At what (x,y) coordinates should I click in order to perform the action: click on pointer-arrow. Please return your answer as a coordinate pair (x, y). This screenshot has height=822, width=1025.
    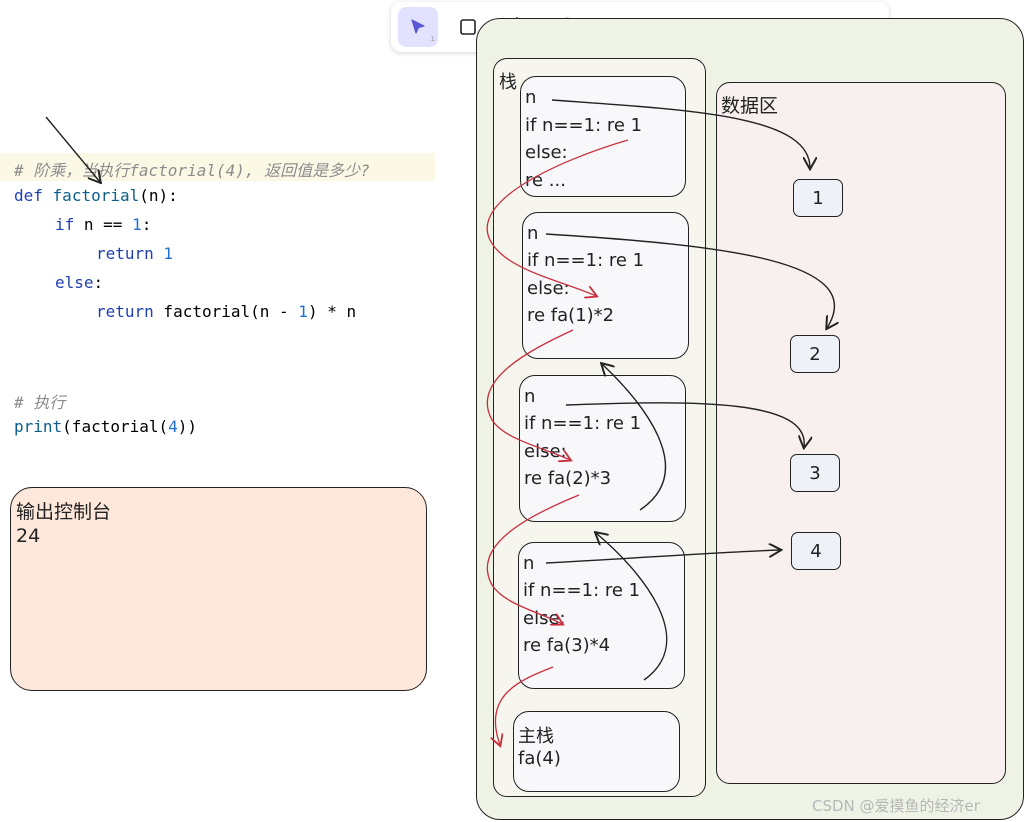
    Looking at the image, I should click on (72, 149).